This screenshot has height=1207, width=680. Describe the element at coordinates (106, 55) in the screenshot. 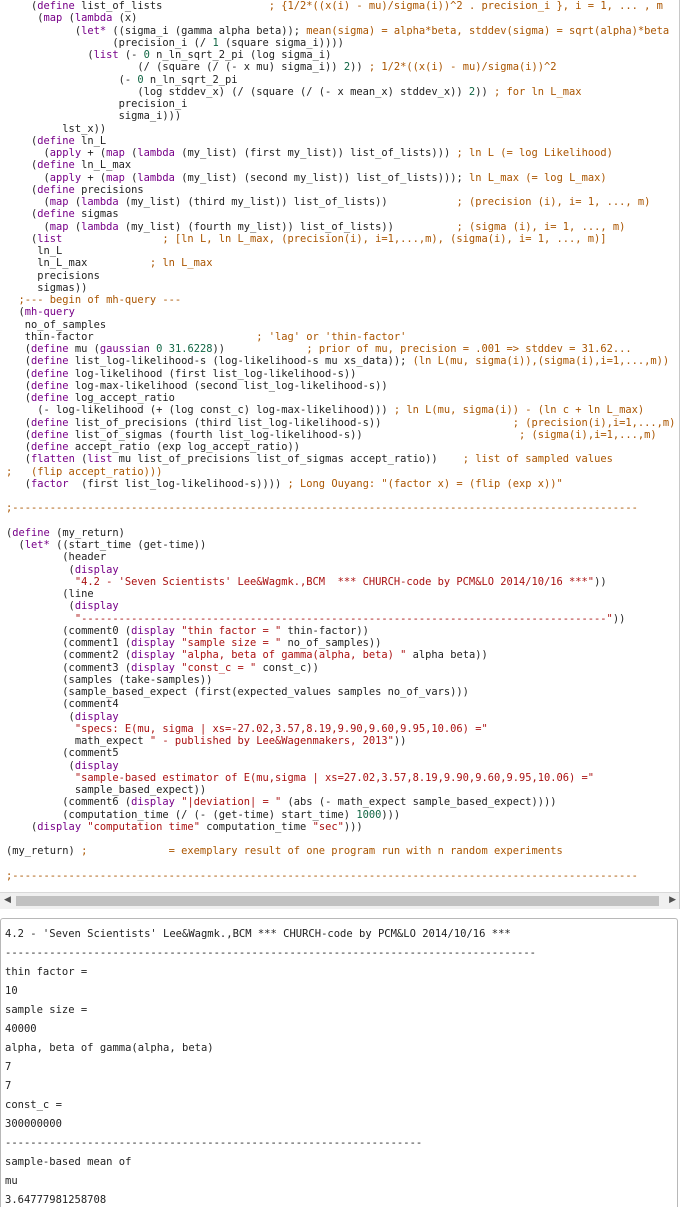

I see `code-token: list` at that location.